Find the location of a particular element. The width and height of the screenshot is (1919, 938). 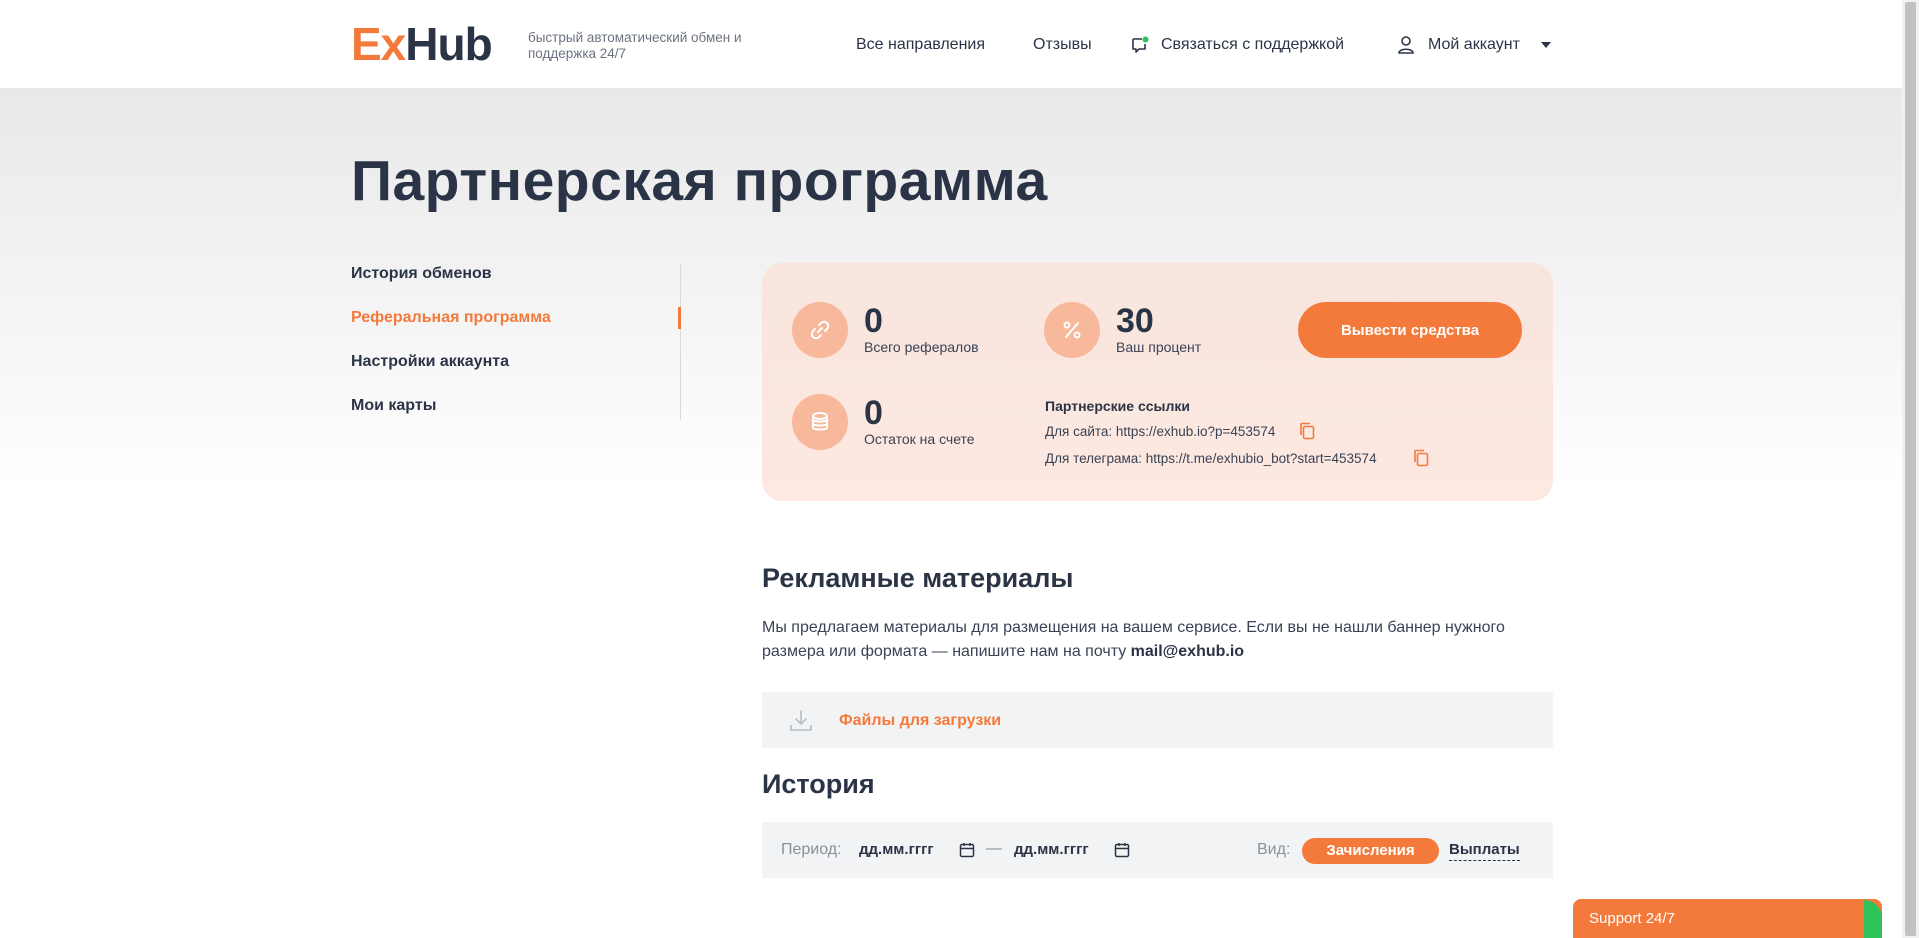

date-from-input: дд.мм.гггг is located at coordinates (896, 850).